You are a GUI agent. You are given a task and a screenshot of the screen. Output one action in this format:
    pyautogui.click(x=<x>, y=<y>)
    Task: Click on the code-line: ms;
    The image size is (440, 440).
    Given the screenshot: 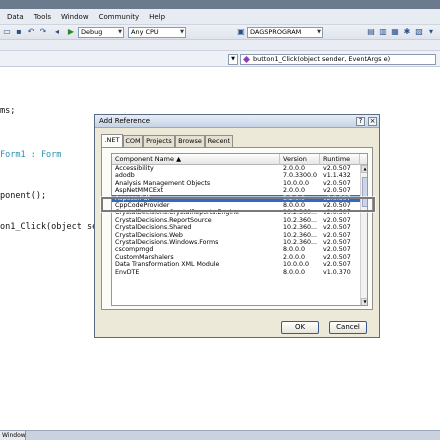 What is the action you would take?
    pyautogui.click(x=8, y=111)
    